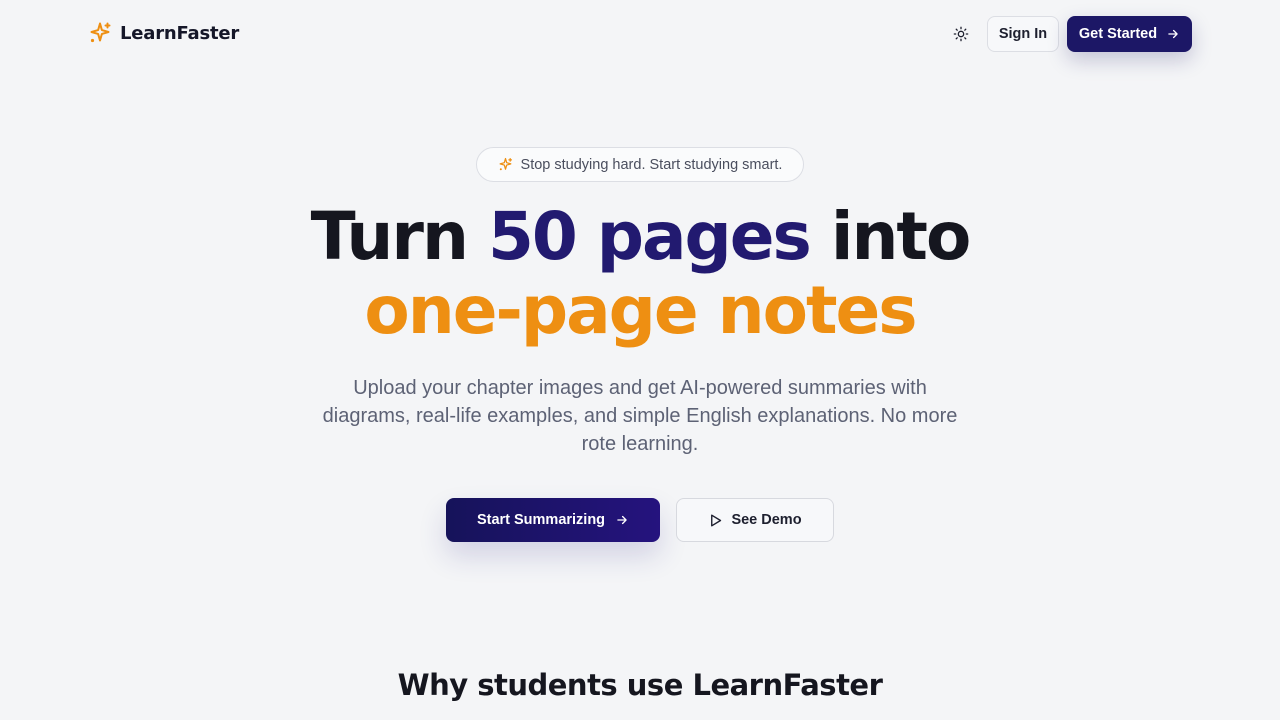  I want to click on brand-logo-link: LearnFaster, so click(163, 33).